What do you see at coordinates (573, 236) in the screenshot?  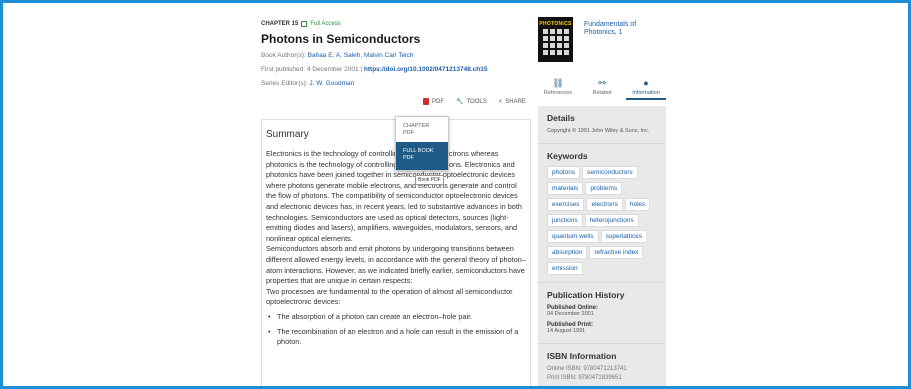 I see `keyword-chip: quantum wells` at bounding box center [573, 236].